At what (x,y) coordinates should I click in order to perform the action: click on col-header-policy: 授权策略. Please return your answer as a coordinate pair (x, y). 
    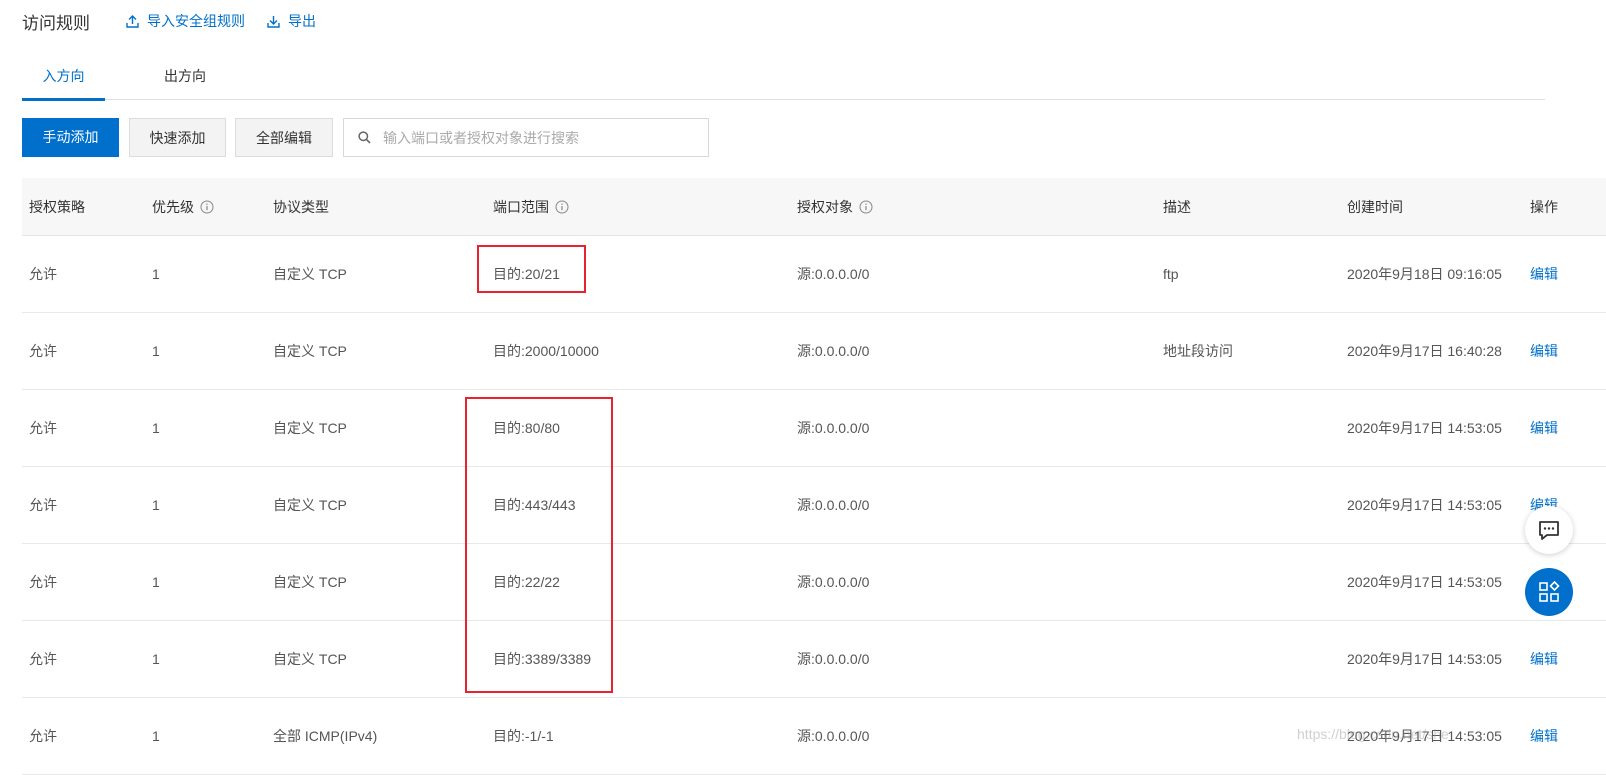
    Looking at the image, I should click on (57, 206).